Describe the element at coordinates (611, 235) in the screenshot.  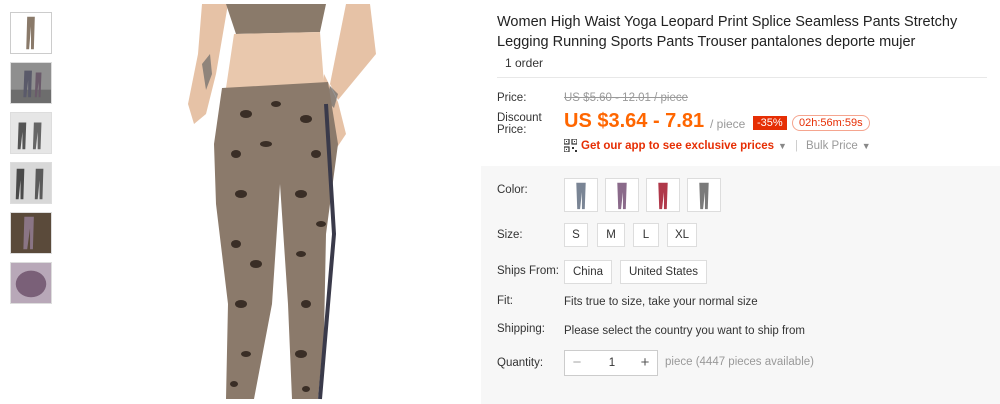
I see `size-option-m: M` at that location.